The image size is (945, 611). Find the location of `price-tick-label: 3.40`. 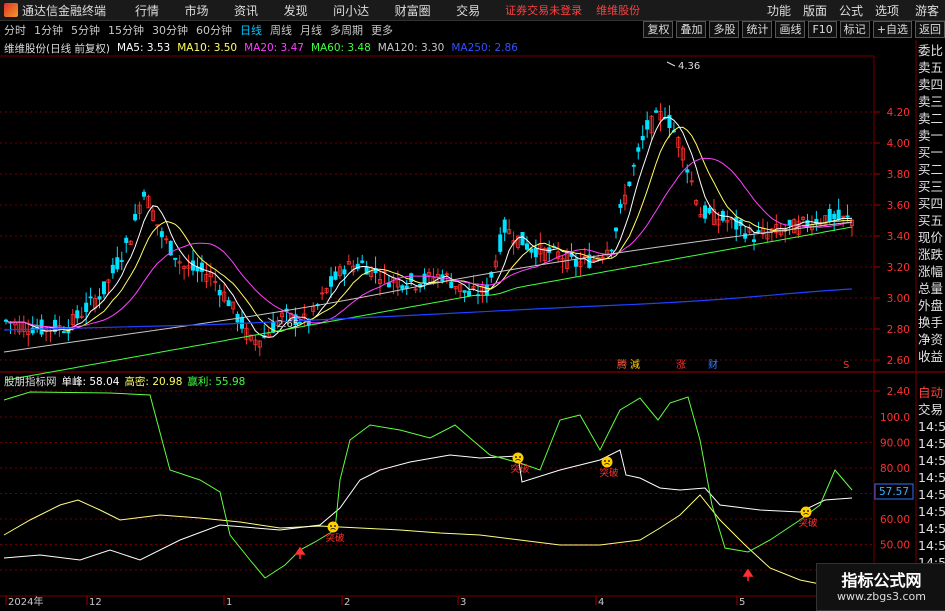

price-tick-label: 3.40 is located at coordinates (898, 237).